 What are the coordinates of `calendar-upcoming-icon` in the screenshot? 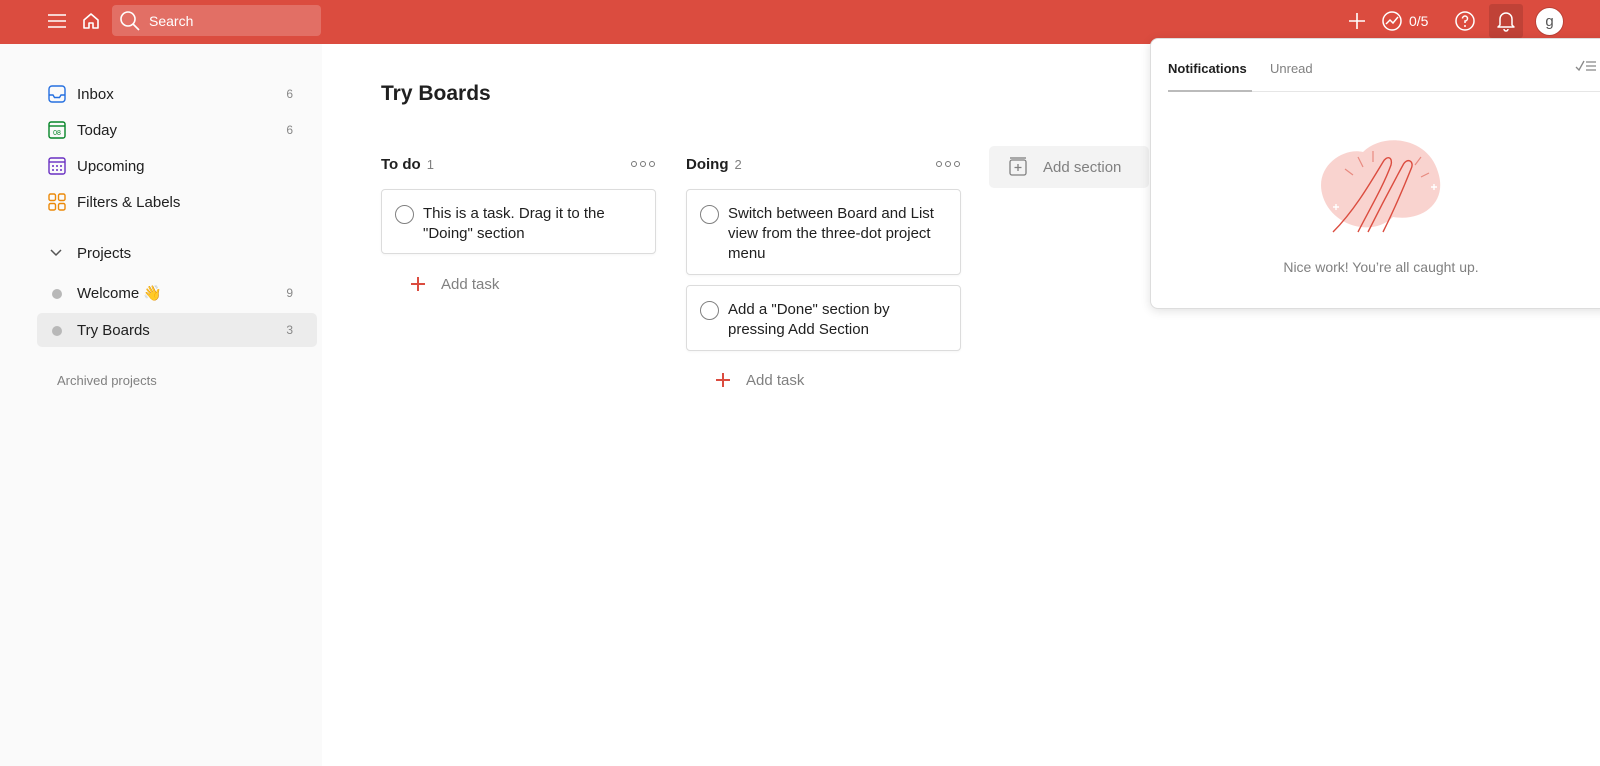 It's located at (57, 166).